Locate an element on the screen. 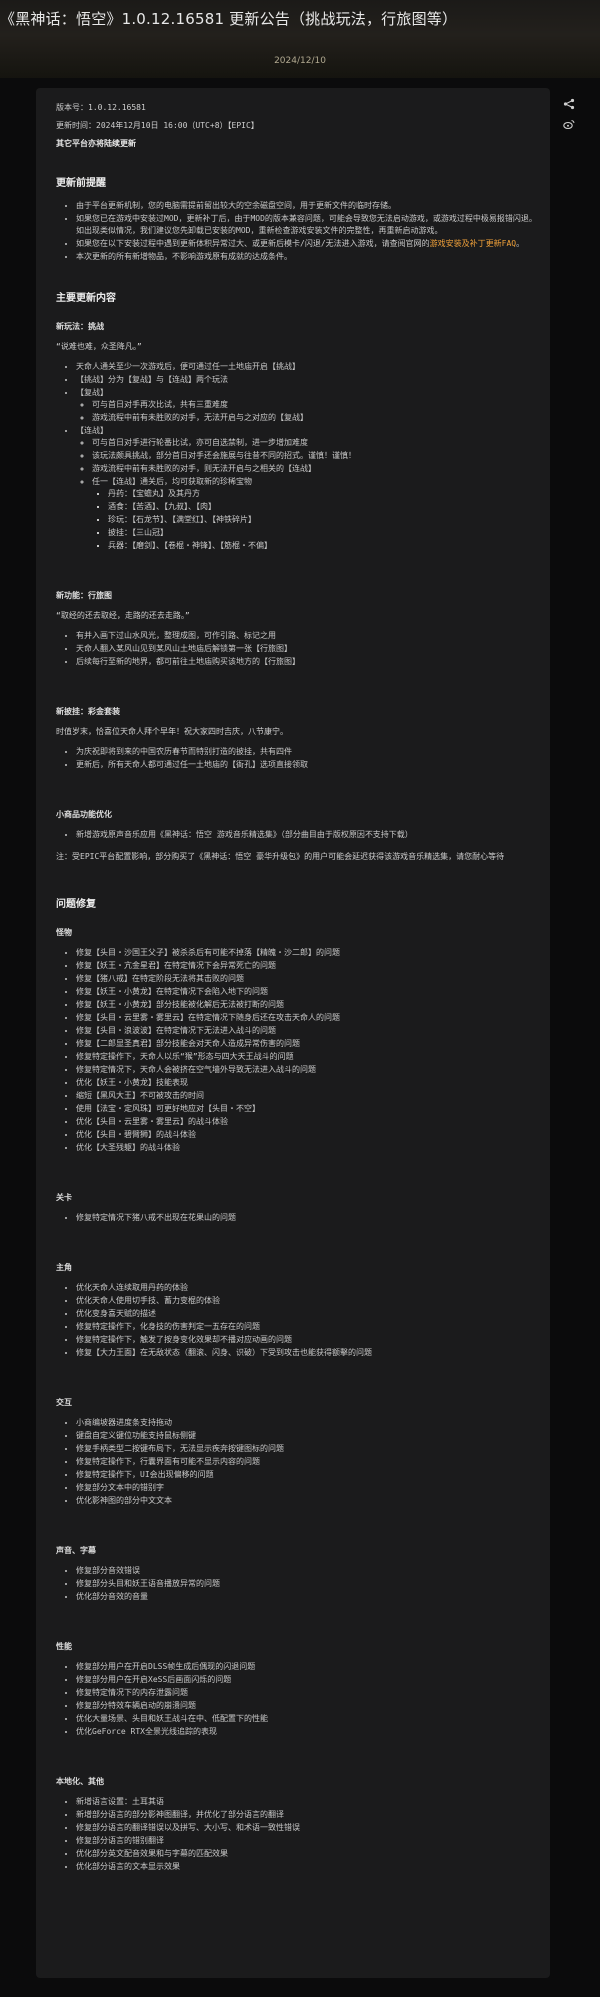 This screenshot has width=600, height=1997. list-item: 新增语言设置：土耳其语 is located at coordinates (308, 1802).